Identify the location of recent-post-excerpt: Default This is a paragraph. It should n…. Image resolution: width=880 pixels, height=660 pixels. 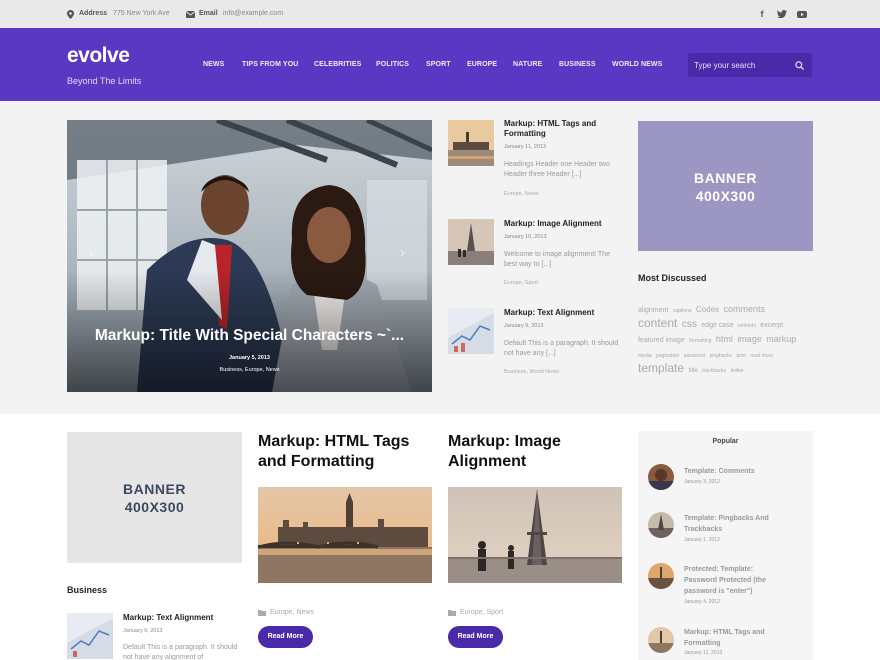
(561, 348).